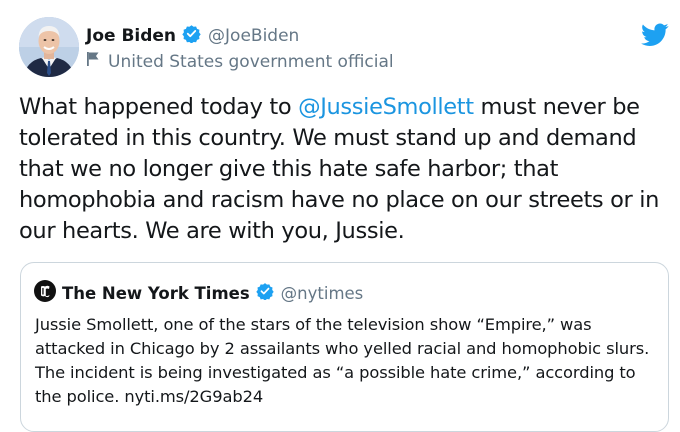  What do you see at coordinates (159, 107) in the screenshot?
I see `tweet-text-start: What happened today to` at bounding box center [159, 107].